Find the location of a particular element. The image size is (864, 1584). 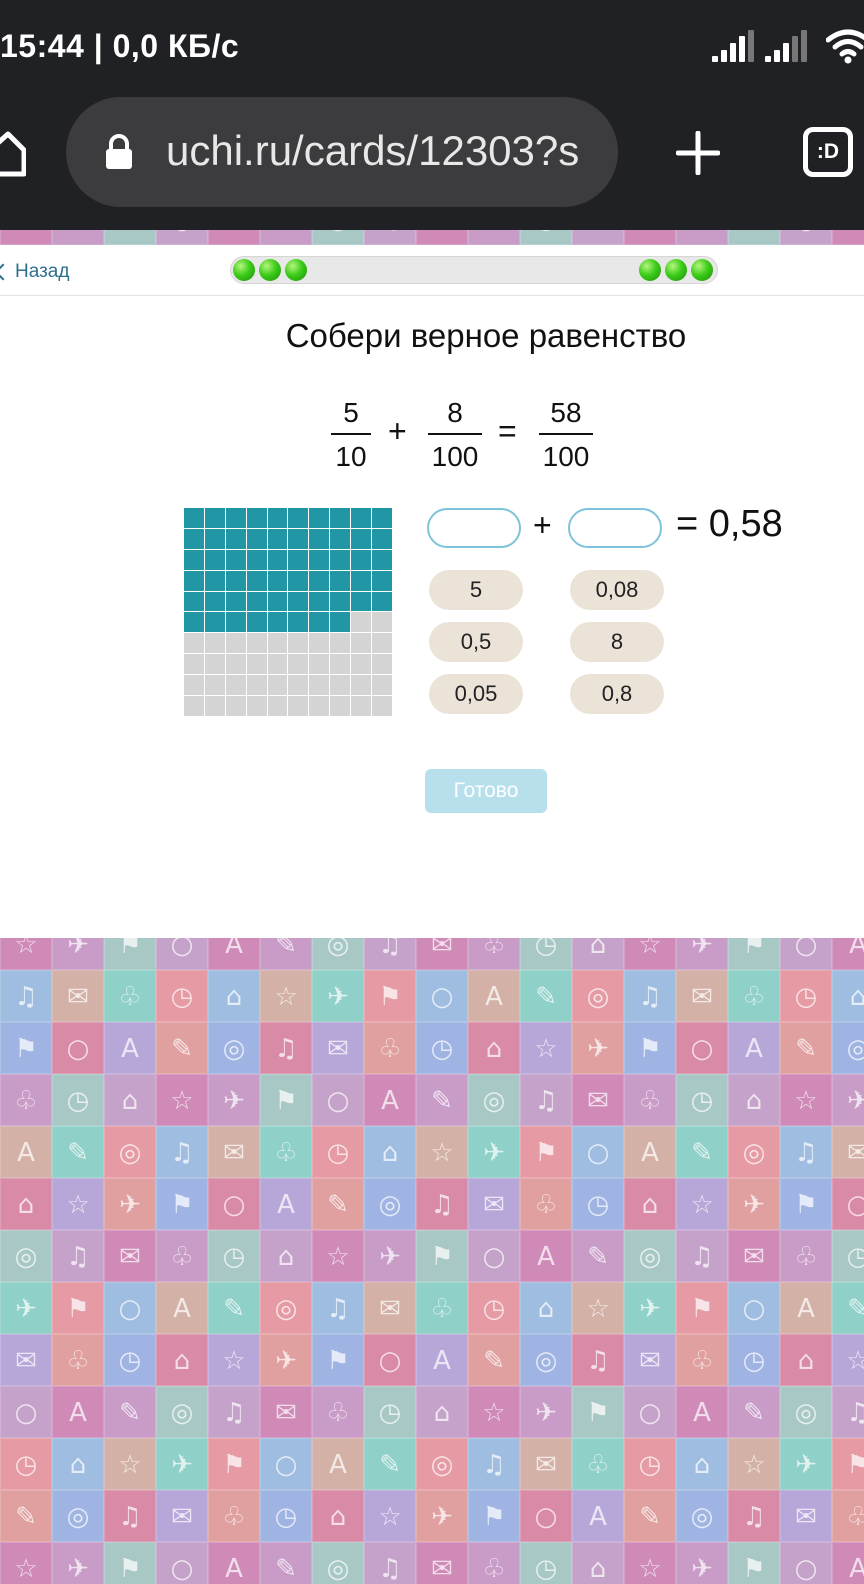

back-link: Назад is located at coordinates (34, 272).